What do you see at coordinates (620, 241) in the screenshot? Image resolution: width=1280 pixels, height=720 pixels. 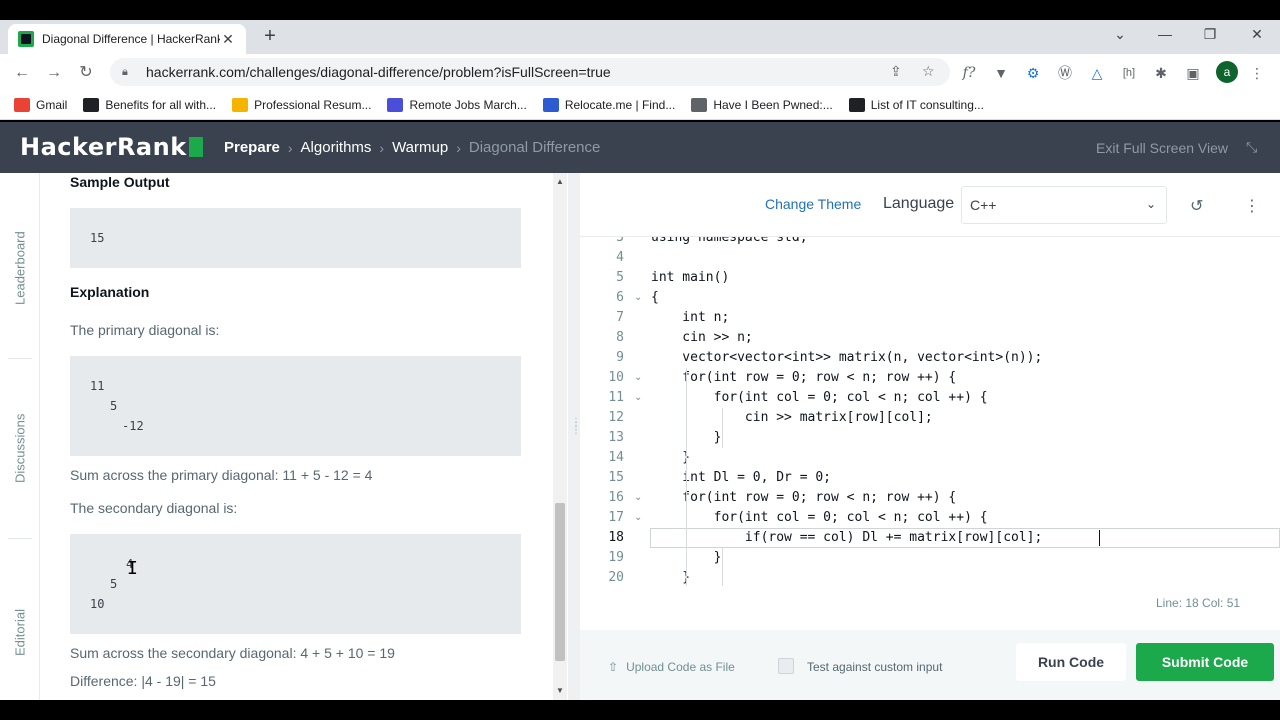 I see `line-number: 3` at bounding box center [620, 241].